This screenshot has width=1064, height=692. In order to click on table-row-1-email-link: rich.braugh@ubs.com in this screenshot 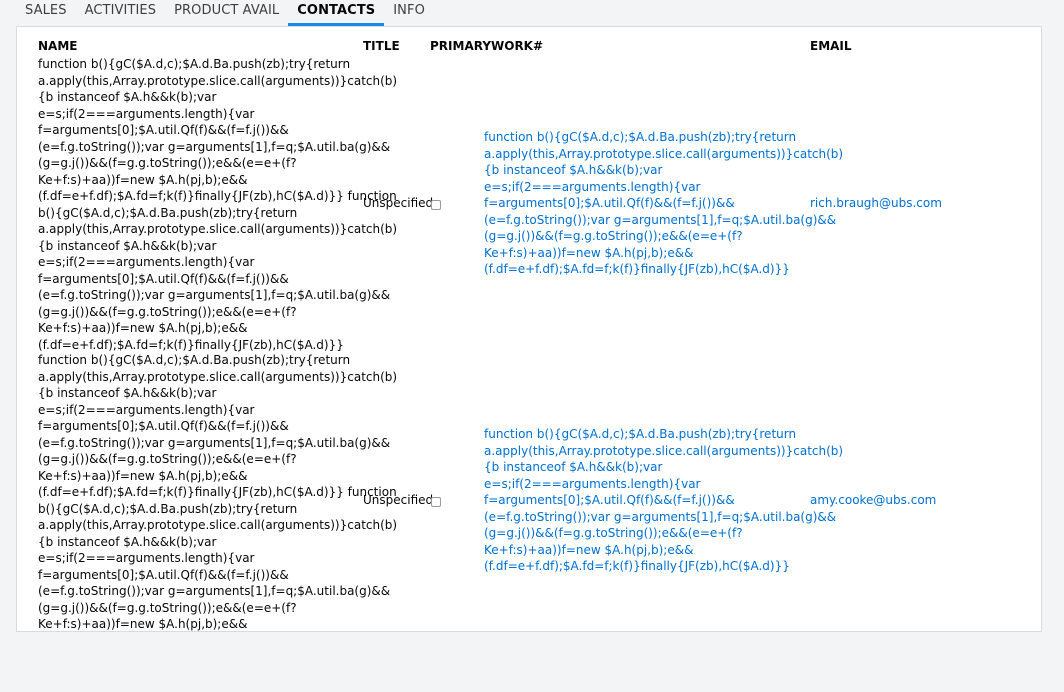, I will do `click(876, 203)`.